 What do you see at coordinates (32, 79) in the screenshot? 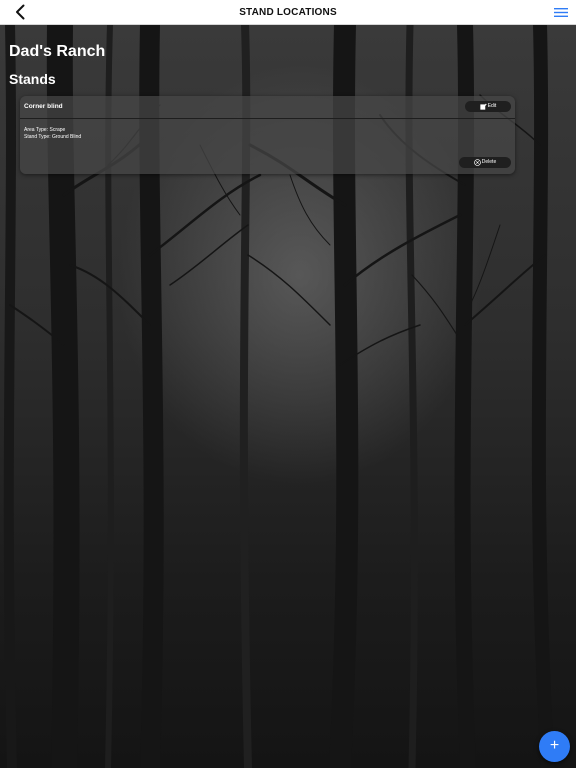
I see `section-title: Stands` at bounding box center [32, 79].